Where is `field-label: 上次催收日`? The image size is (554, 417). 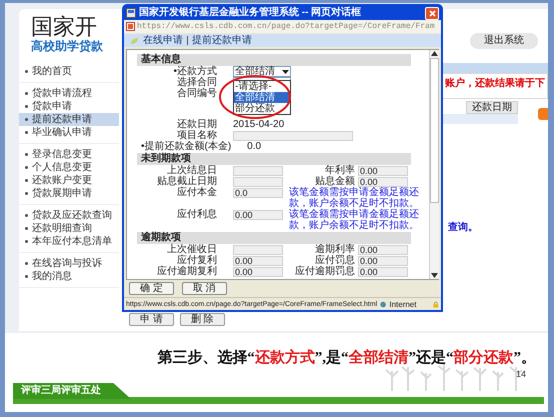 field-label: 上次催收日 is located at coordinates (191, 249).